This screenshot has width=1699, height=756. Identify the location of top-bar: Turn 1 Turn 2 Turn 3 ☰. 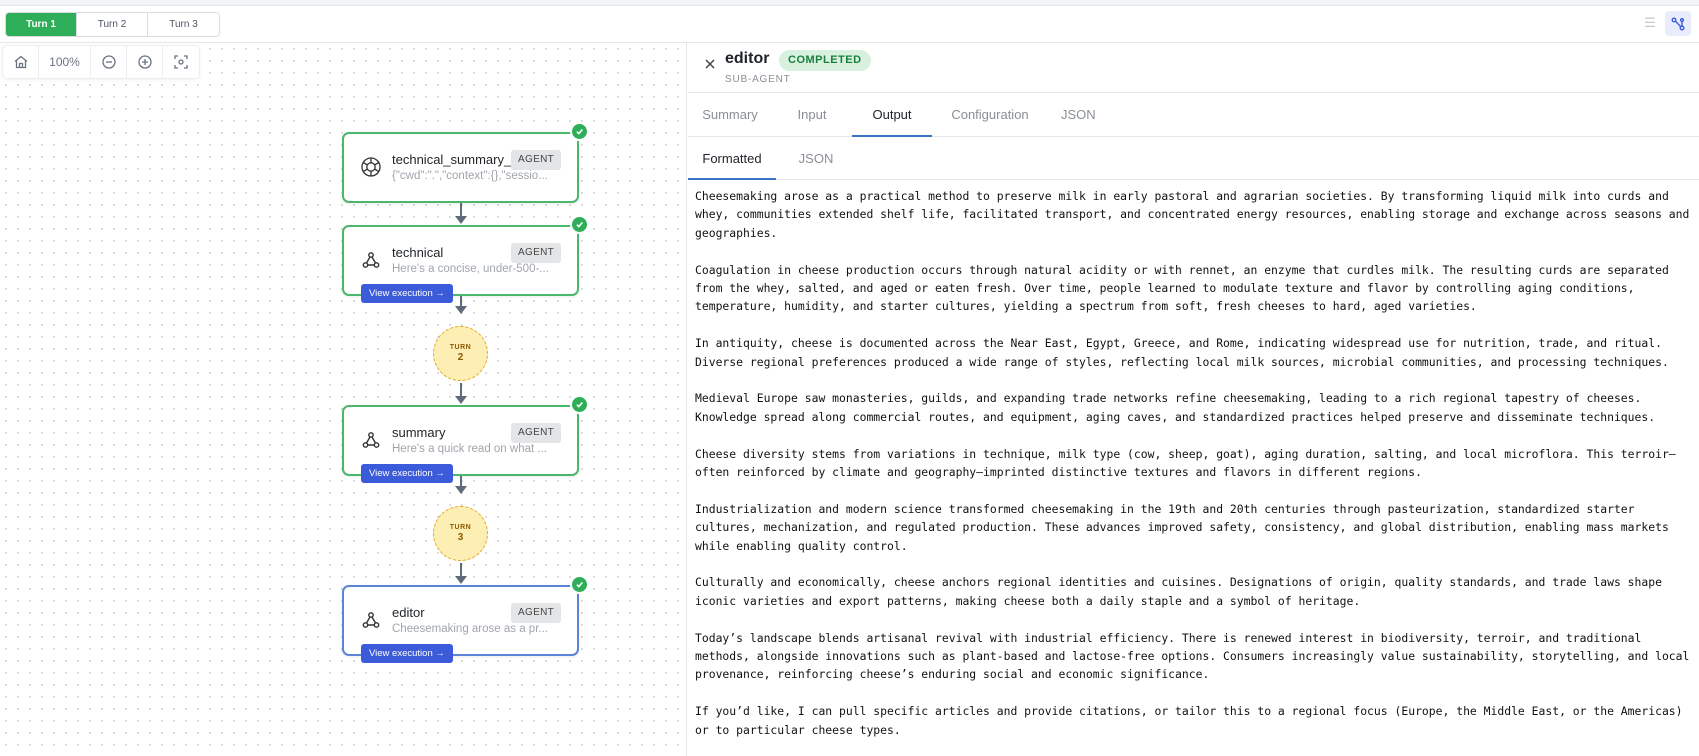
(849, 24).